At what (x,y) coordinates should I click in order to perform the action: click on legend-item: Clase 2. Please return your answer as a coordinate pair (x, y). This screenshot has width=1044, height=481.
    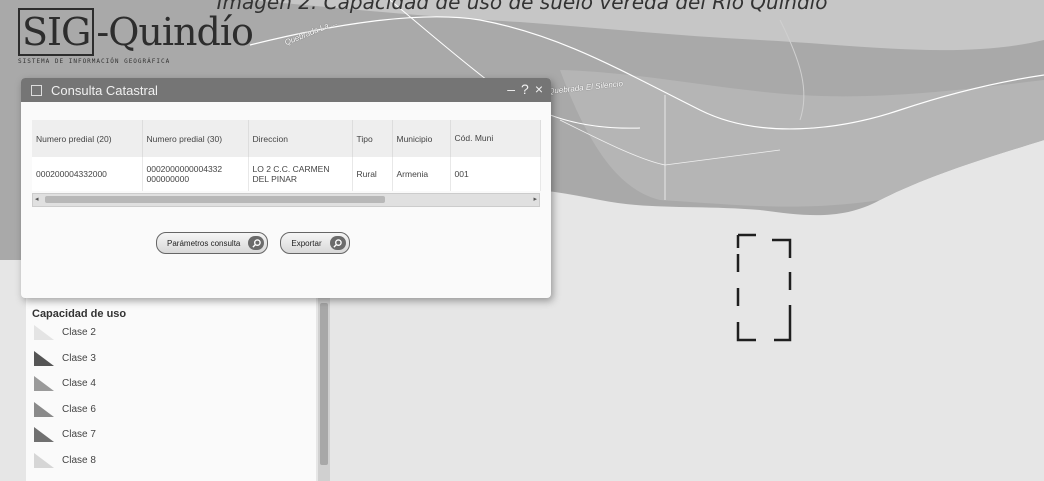
    Looking at the image, I should click on (175, 333).